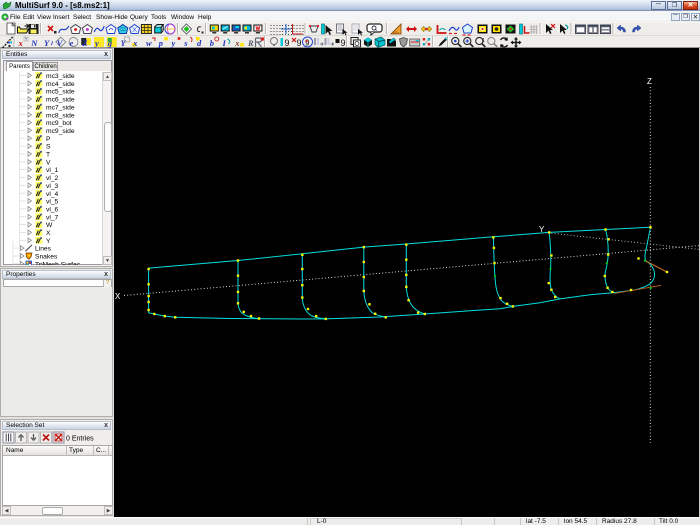  Describe the element at coordinates (48, 147) in the screenshot. I see `svg-text: S` at that location.